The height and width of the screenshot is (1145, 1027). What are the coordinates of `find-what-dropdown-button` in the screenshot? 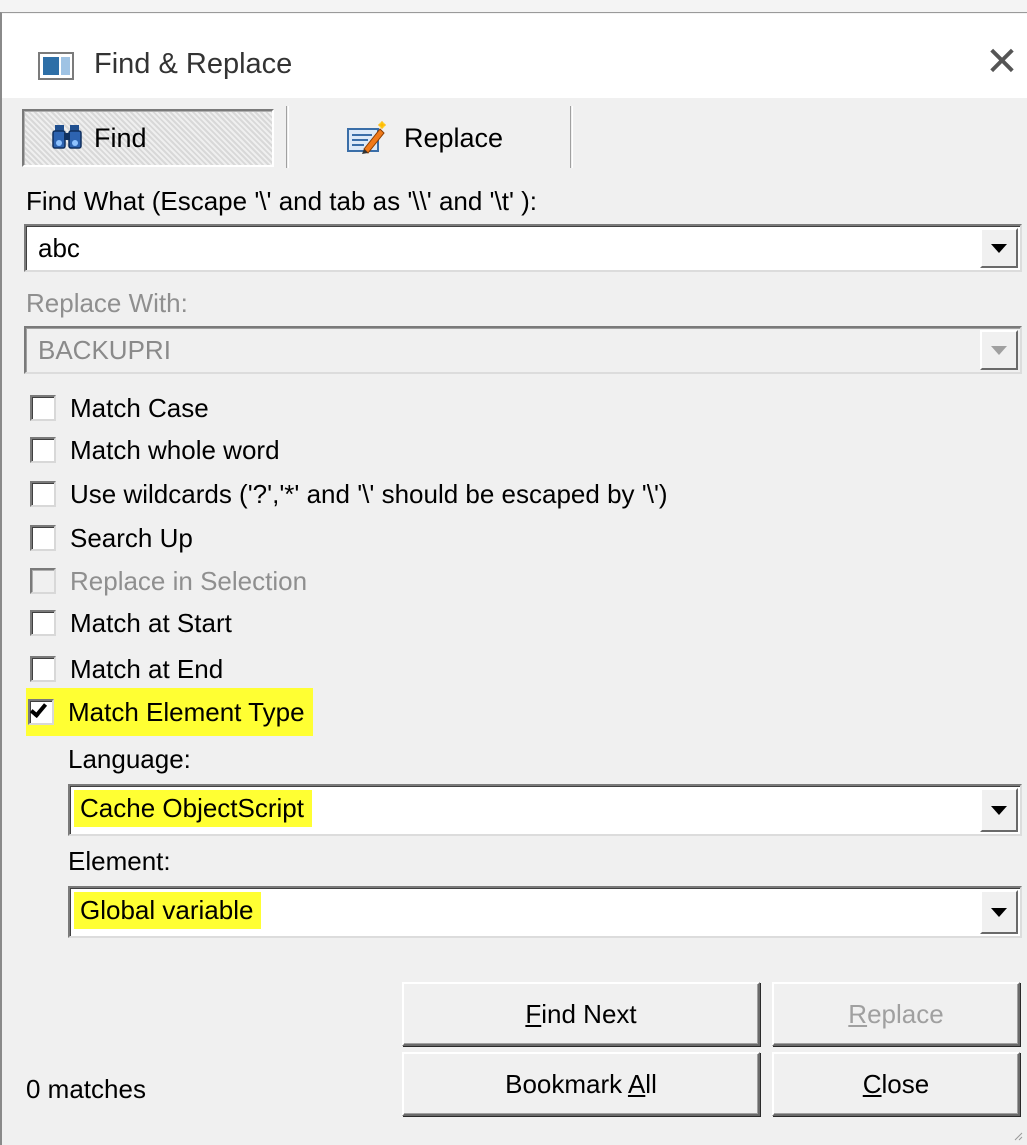 It's located at (999, 248).